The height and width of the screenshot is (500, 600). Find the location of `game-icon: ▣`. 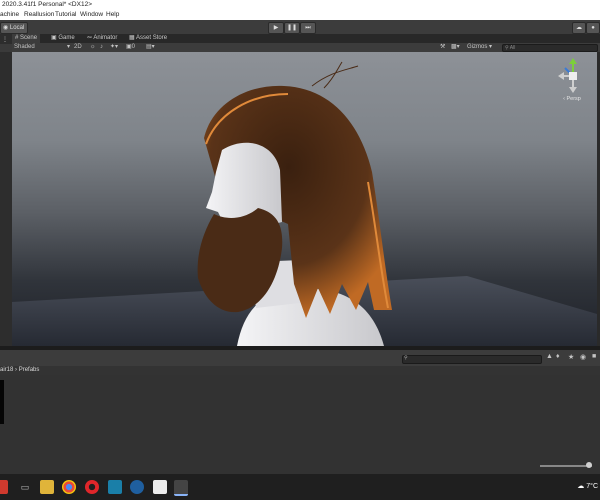

game-icon: ▣ is located at coordinates (54, 38).